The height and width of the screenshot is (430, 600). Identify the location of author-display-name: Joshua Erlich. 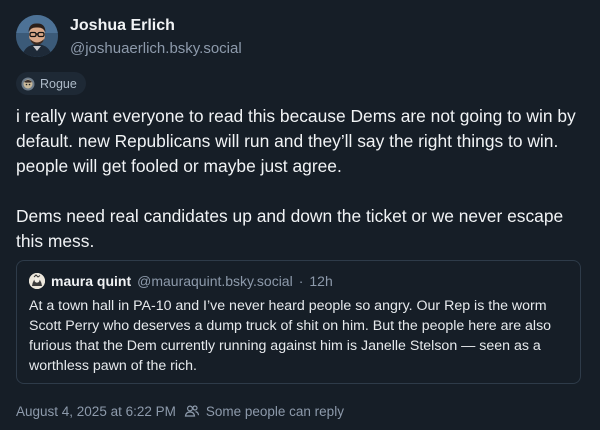
(122, 26).